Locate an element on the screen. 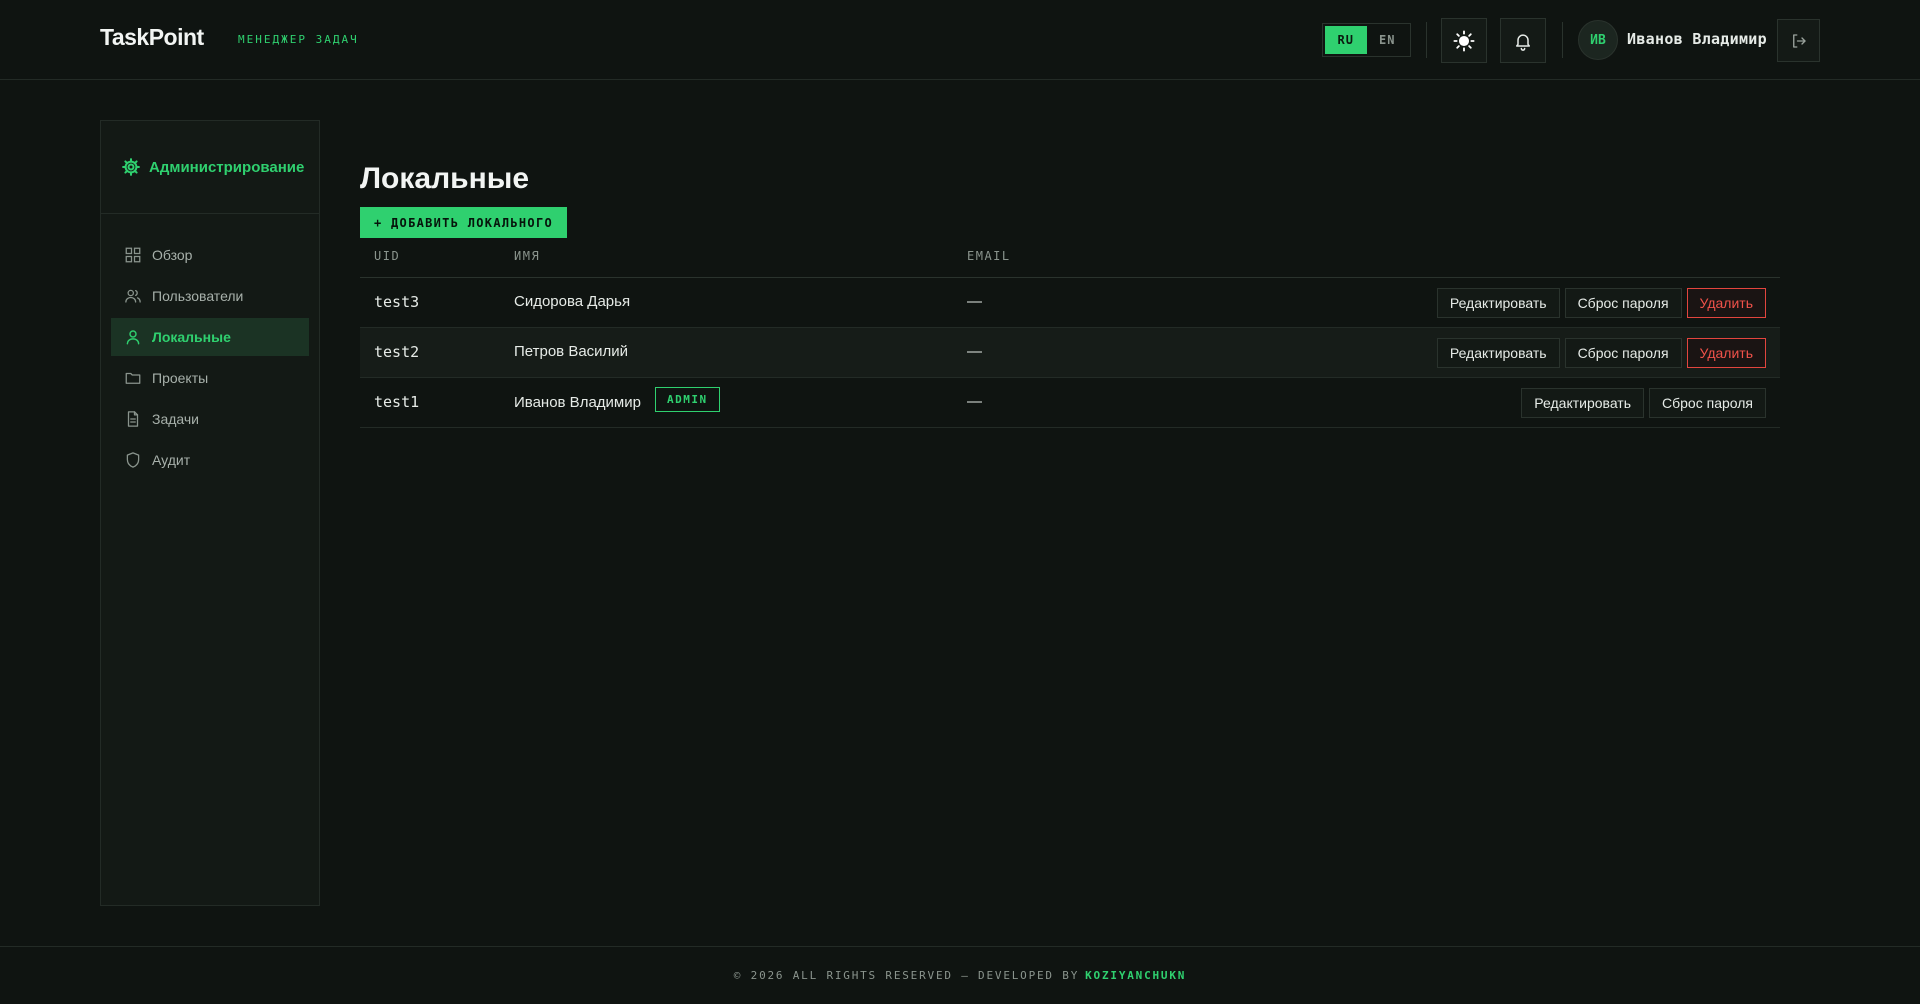 The height and width of the screenshot is (1004, 1920). folder-icon is located at coordinates (133, 378).